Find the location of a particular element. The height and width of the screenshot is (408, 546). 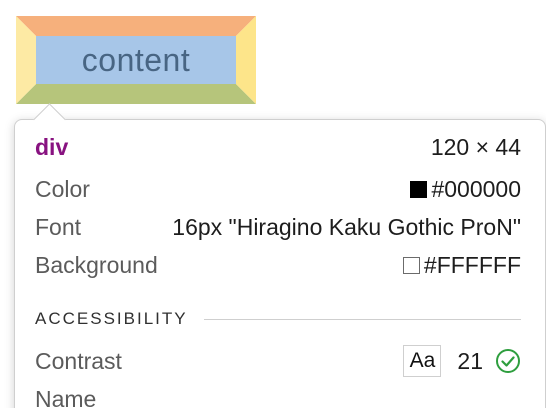

property-label: Font is located at coordinates (58, 227).